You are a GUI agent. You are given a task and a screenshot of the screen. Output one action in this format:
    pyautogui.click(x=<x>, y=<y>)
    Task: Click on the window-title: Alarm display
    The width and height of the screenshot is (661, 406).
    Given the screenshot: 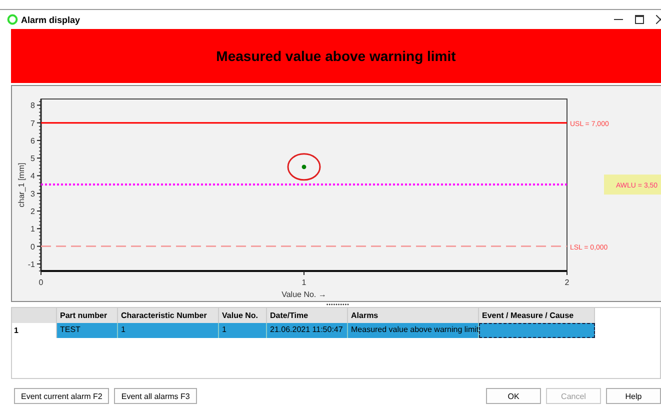 What is the action you would take?
    pyautogui.click(x=50, y=19)
    